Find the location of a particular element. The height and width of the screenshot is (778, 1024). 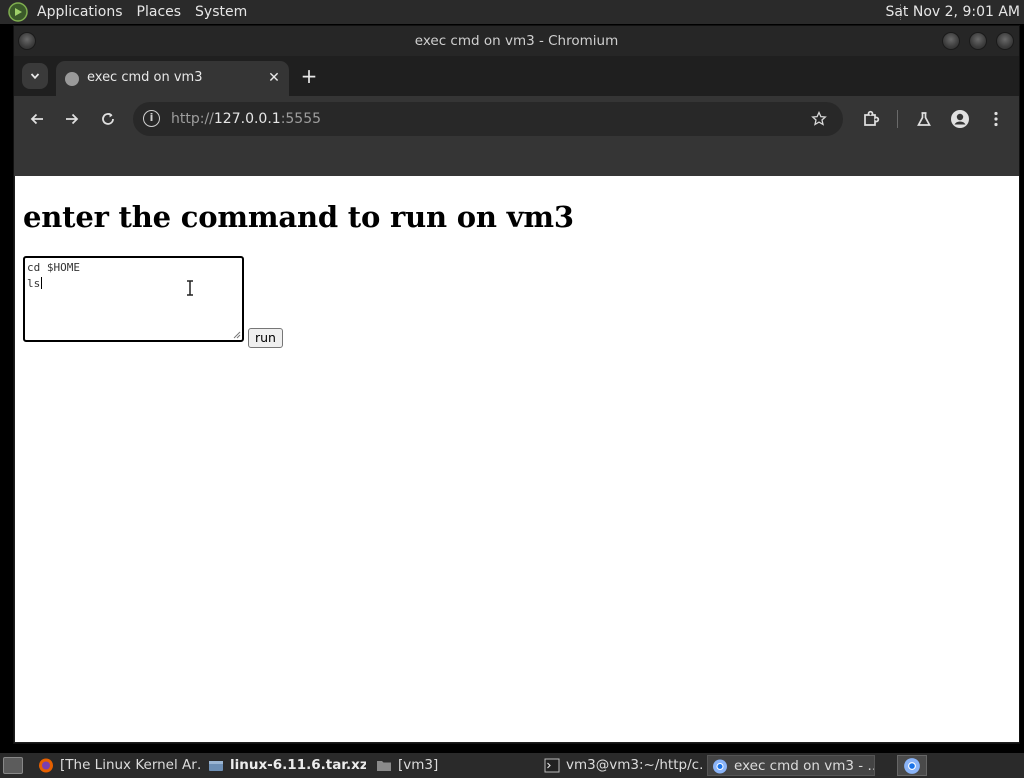

info-icon: i is located at coordinates (151, 118).